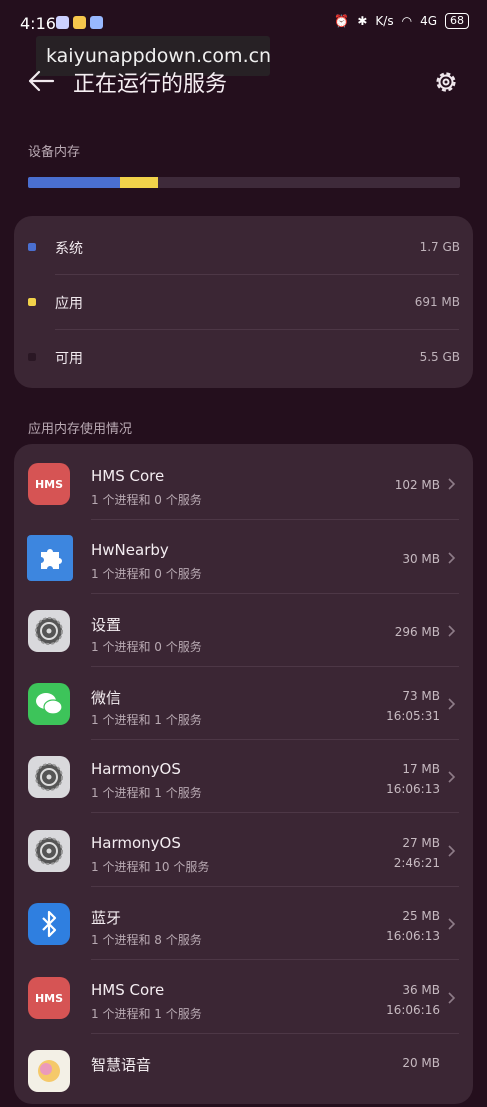 The width and height of the screenshot is (487, 1107). I want to click on app-memory-size: 27 MB, so click(421, 843).